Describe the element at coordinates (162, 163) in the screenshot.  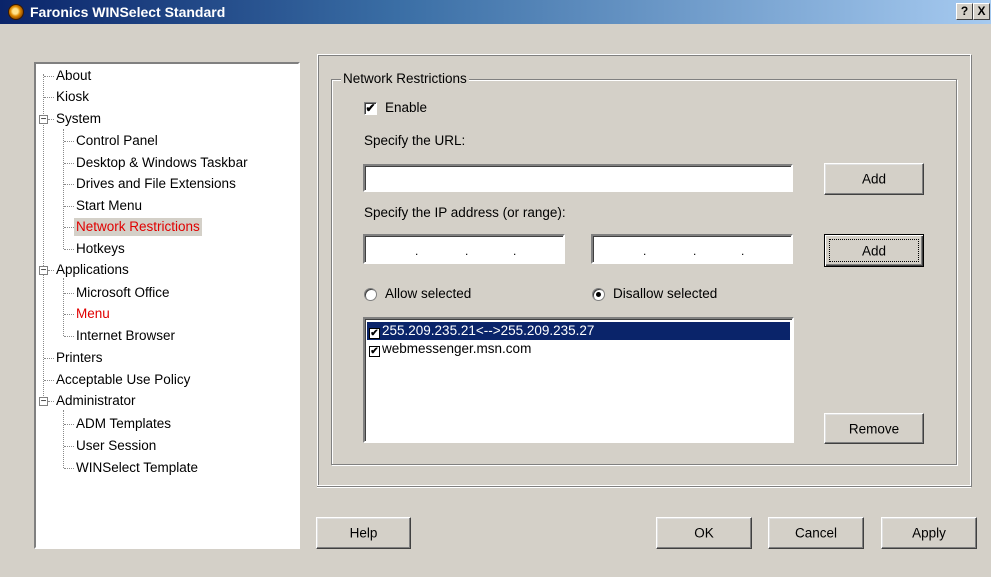
I see `tree-item-desktop-taskbar: Desktop & Windows Taskbar` at that location.